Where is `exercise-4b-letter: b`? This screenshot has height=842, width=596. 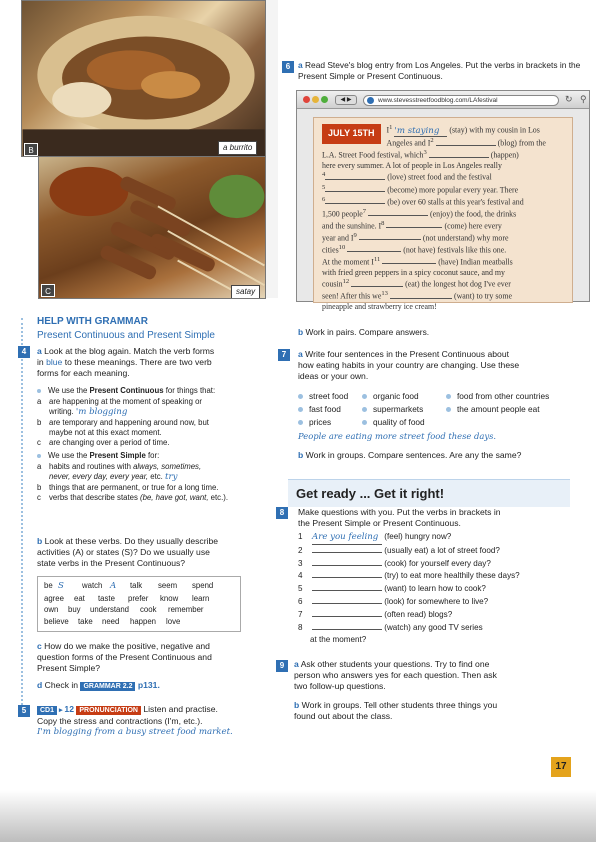
exercise-4b-letter: b is located at coordinates (40, 541).